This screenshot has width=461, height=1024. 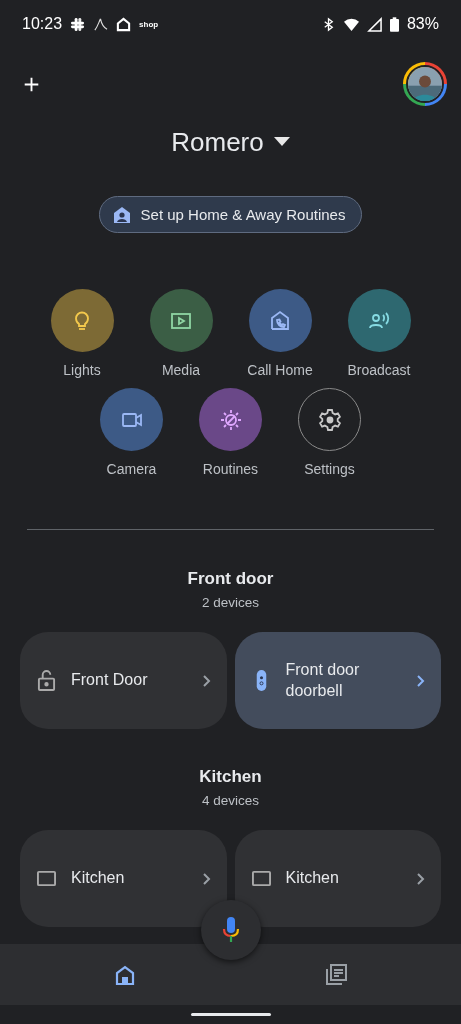 I want to click on sun-moon-icon, so click(x=230, y=419).